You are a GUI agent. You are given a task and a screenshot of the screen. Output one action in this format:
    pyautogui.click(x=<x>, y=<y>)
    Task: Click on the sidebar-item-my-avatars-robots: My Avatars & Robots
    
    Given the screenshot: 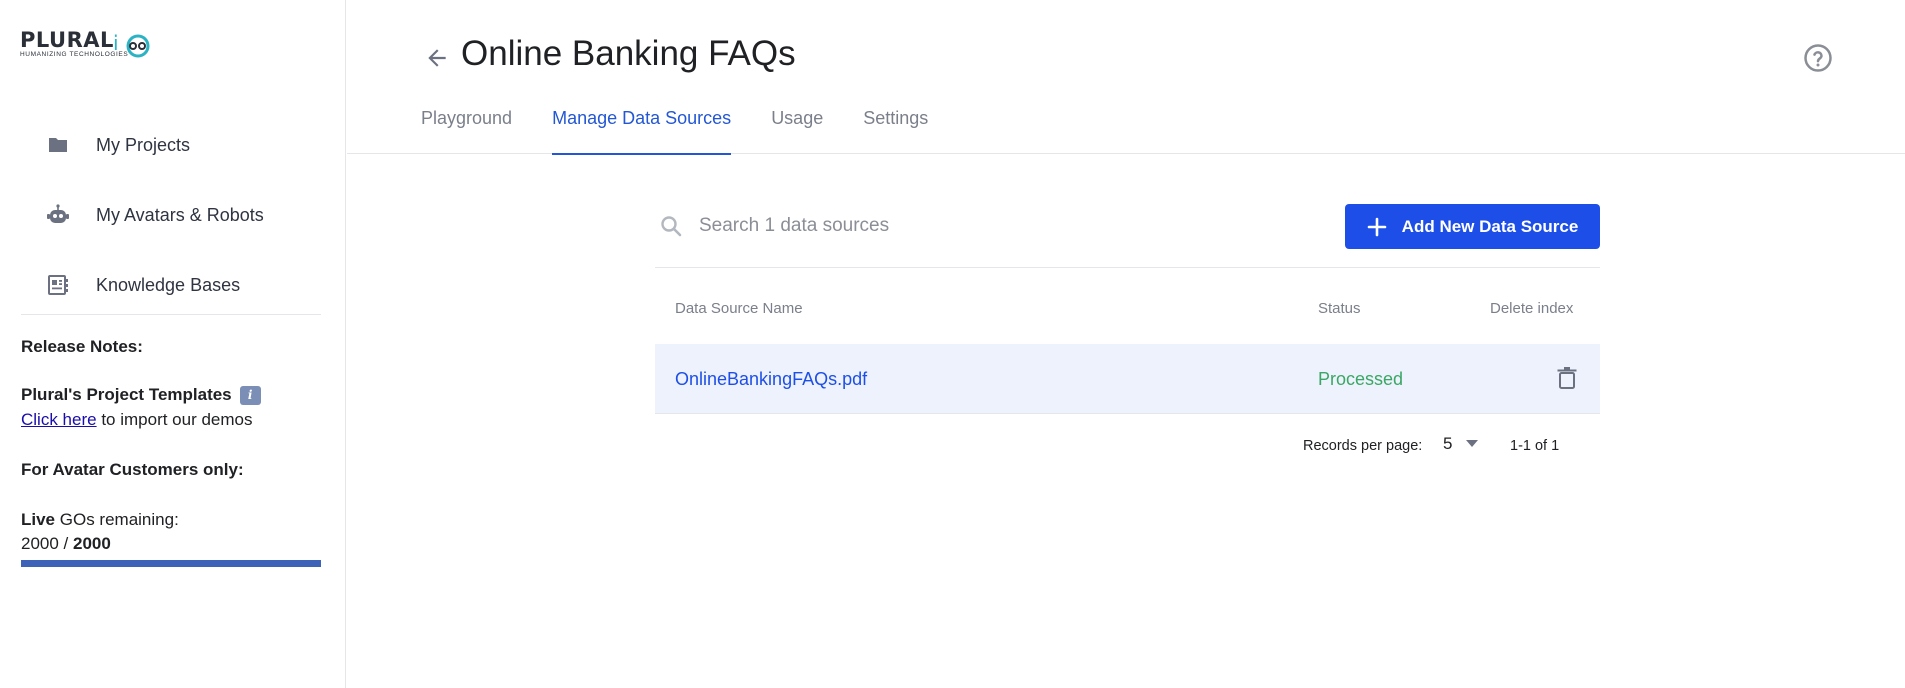 What is the action you would take?
    pyautogui.click(x=173, y=215)
    